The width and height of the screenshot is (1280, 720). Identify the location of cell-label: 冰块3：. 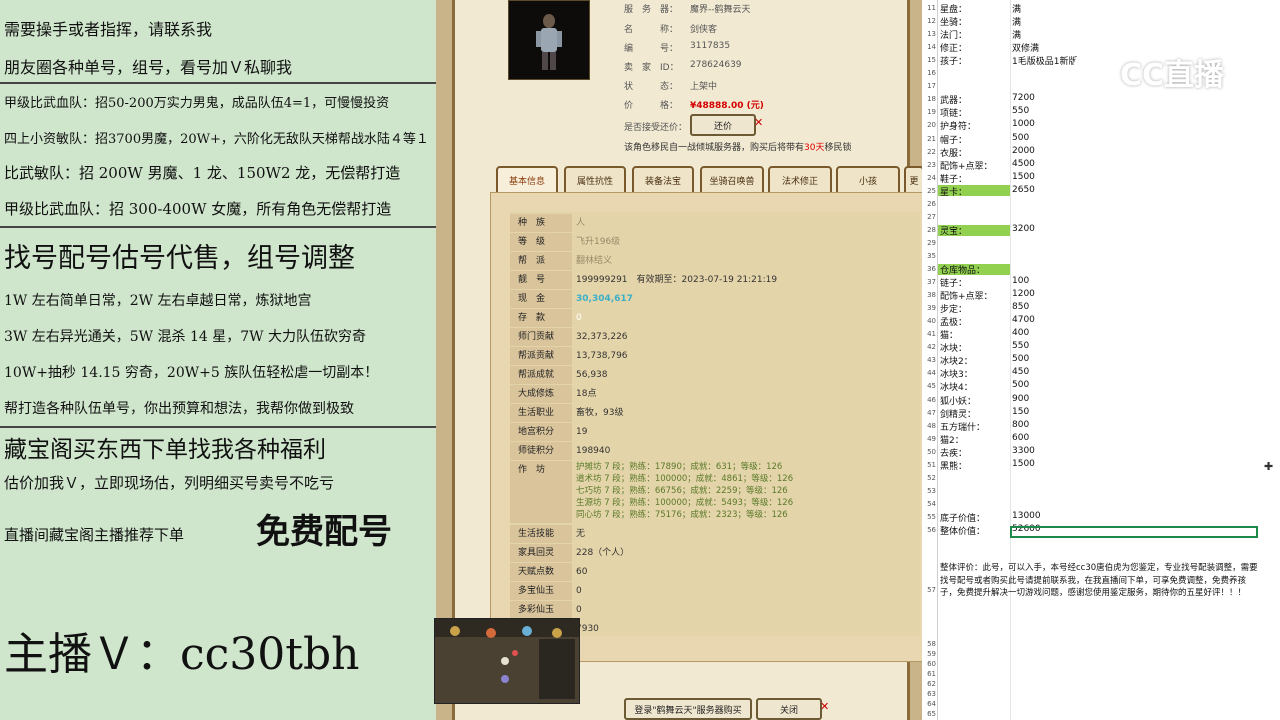
(956, 373).